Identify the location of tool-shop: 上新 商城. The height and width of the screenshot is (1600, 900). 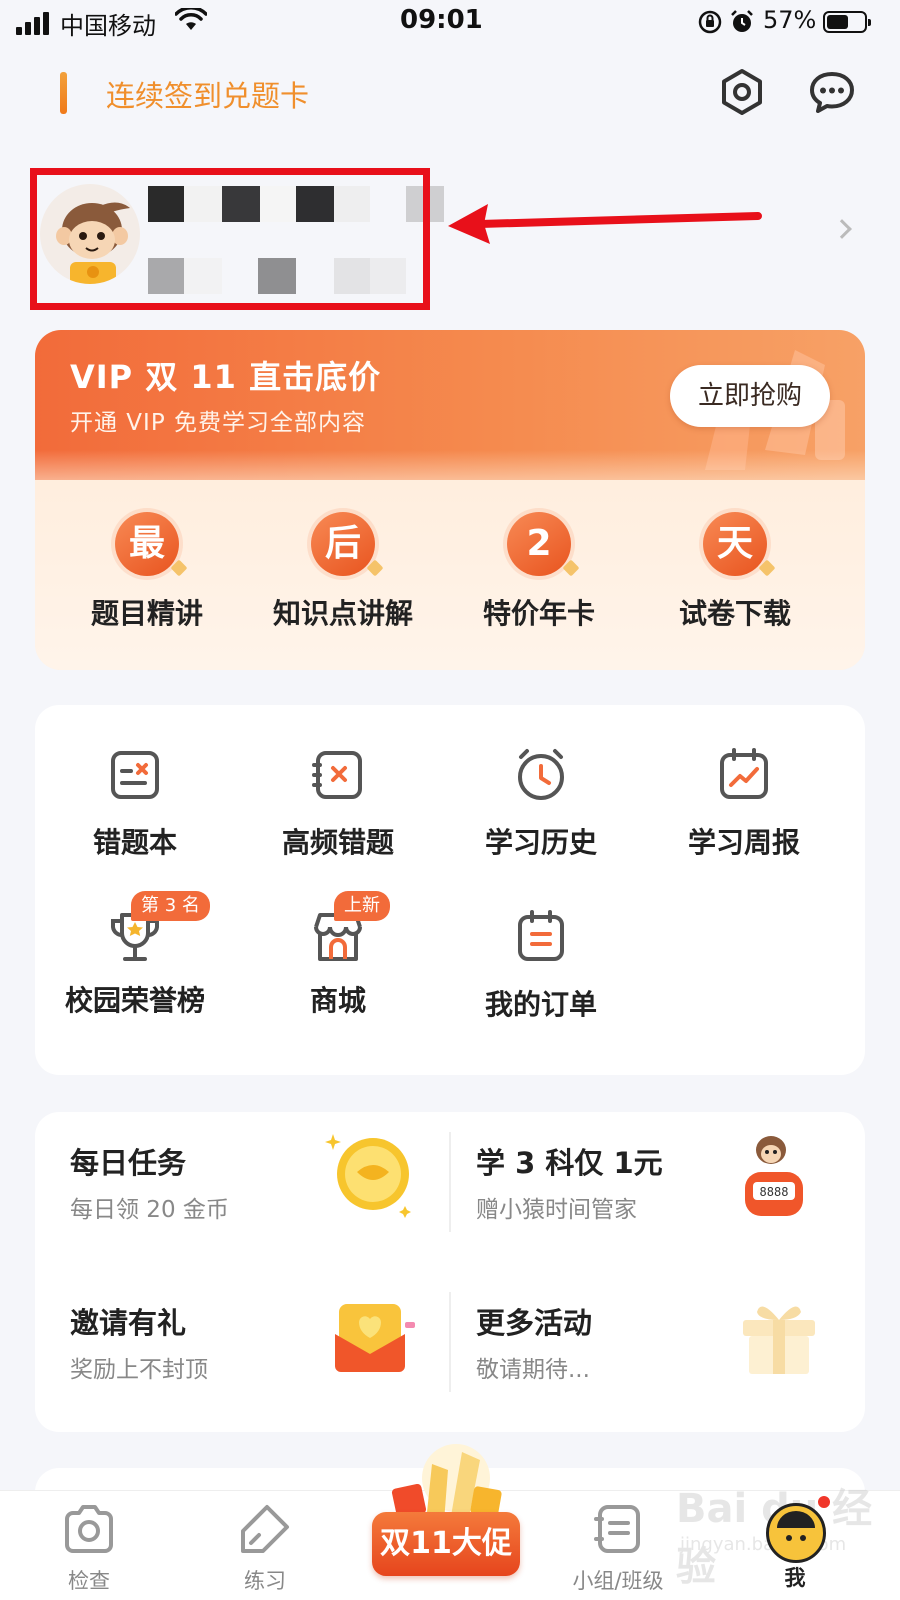
(338, 955).